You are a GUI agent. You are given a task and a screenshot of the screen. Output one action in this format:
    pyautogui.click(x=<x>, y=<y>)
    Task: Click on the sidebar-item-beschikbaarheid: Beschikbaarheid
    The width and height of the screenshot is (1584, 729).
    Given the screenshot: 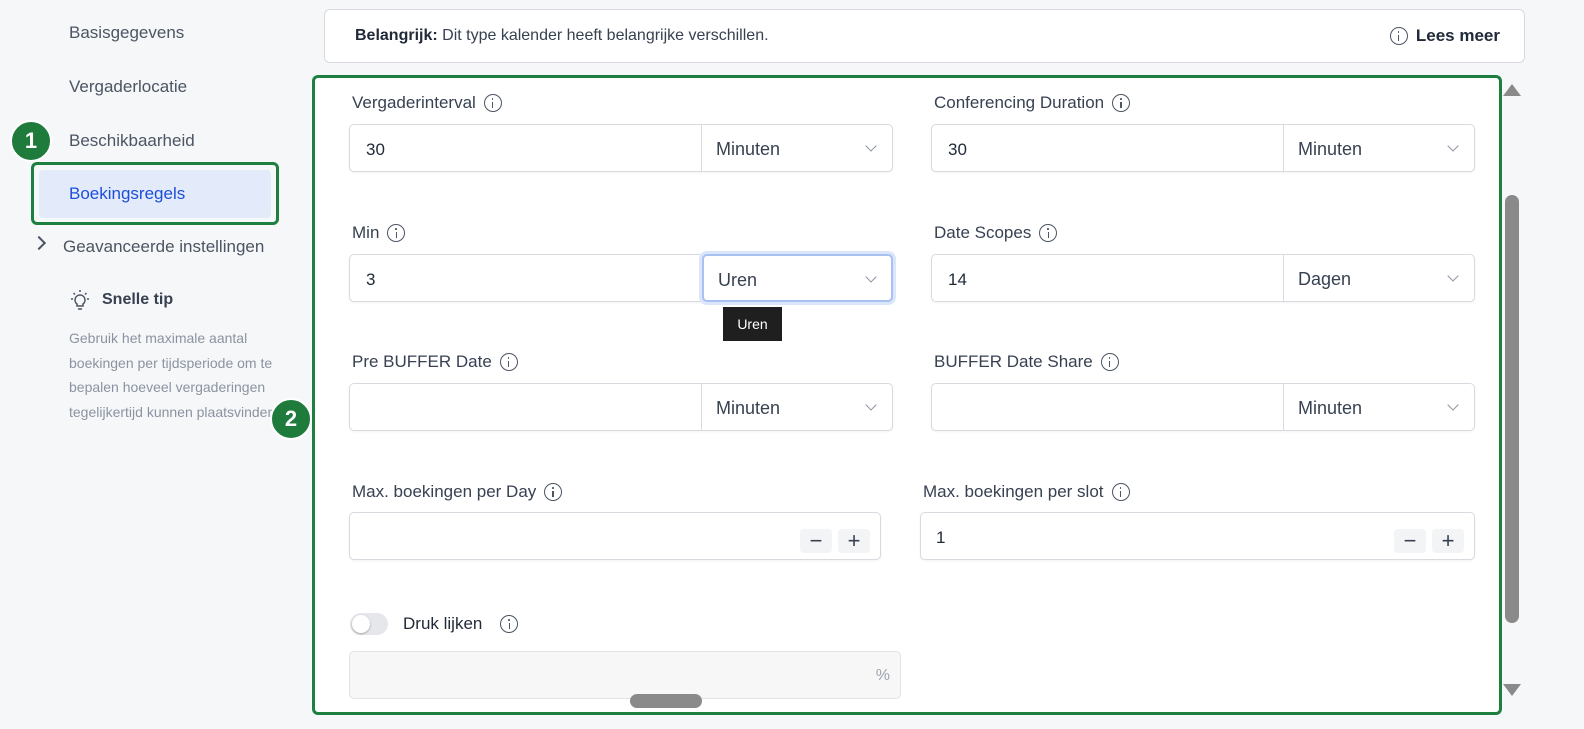 What is the action you would take?
    pyautogui.click(x=132, y=141)
    